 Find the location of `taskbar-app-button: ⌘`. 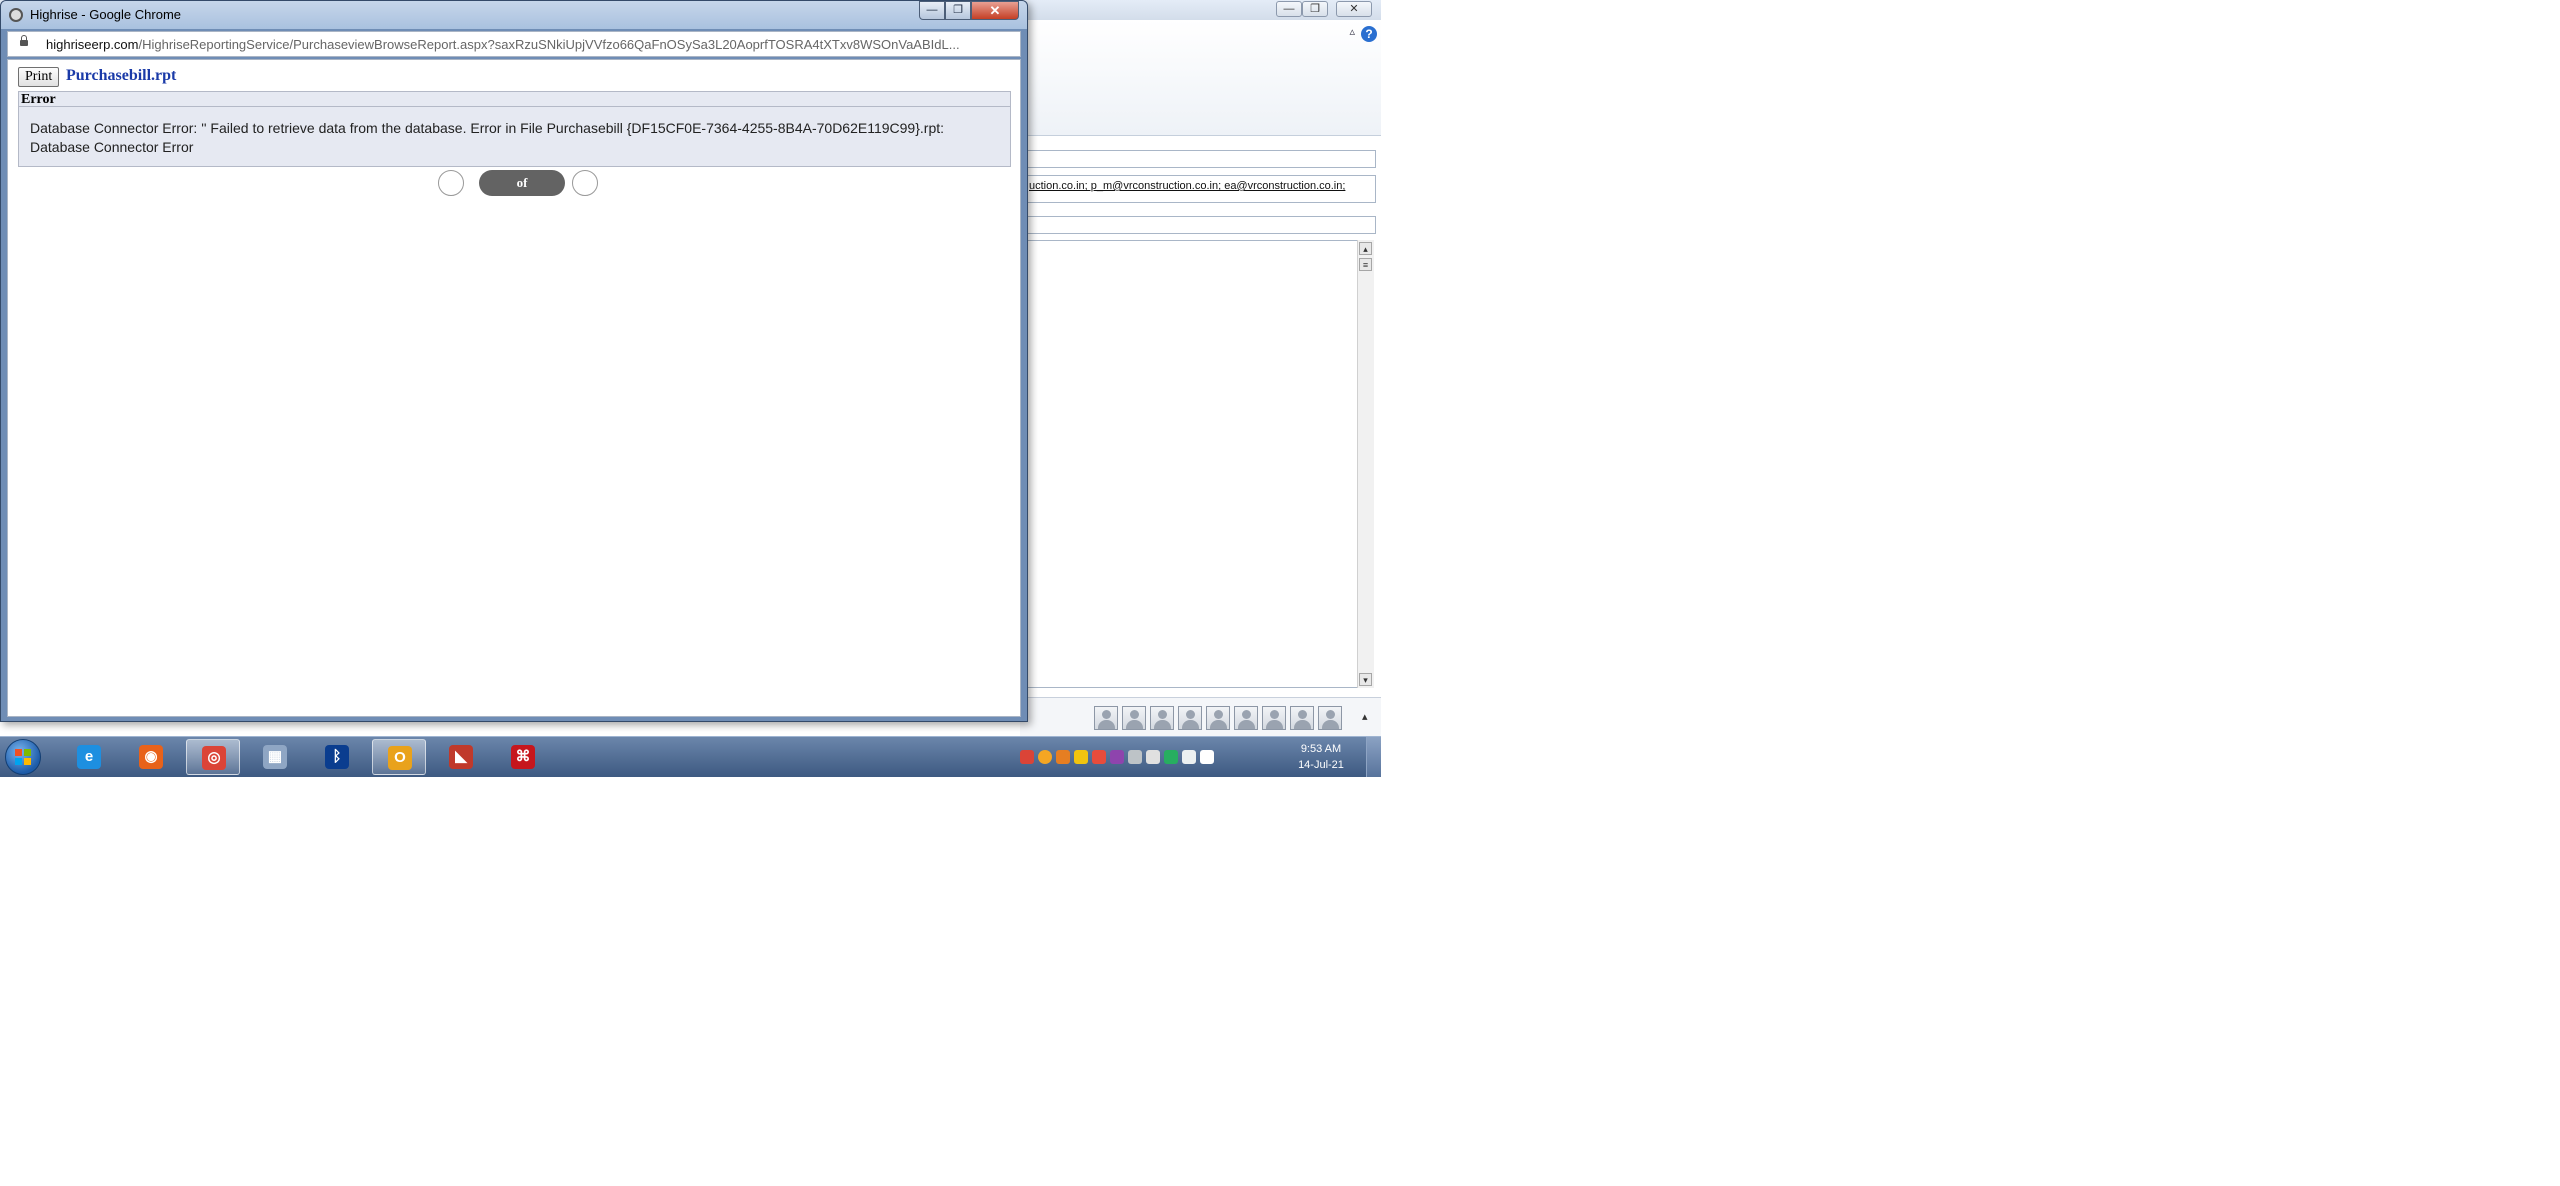

taskbar-app-button: ⌘ is located at coordinates (523, 757).